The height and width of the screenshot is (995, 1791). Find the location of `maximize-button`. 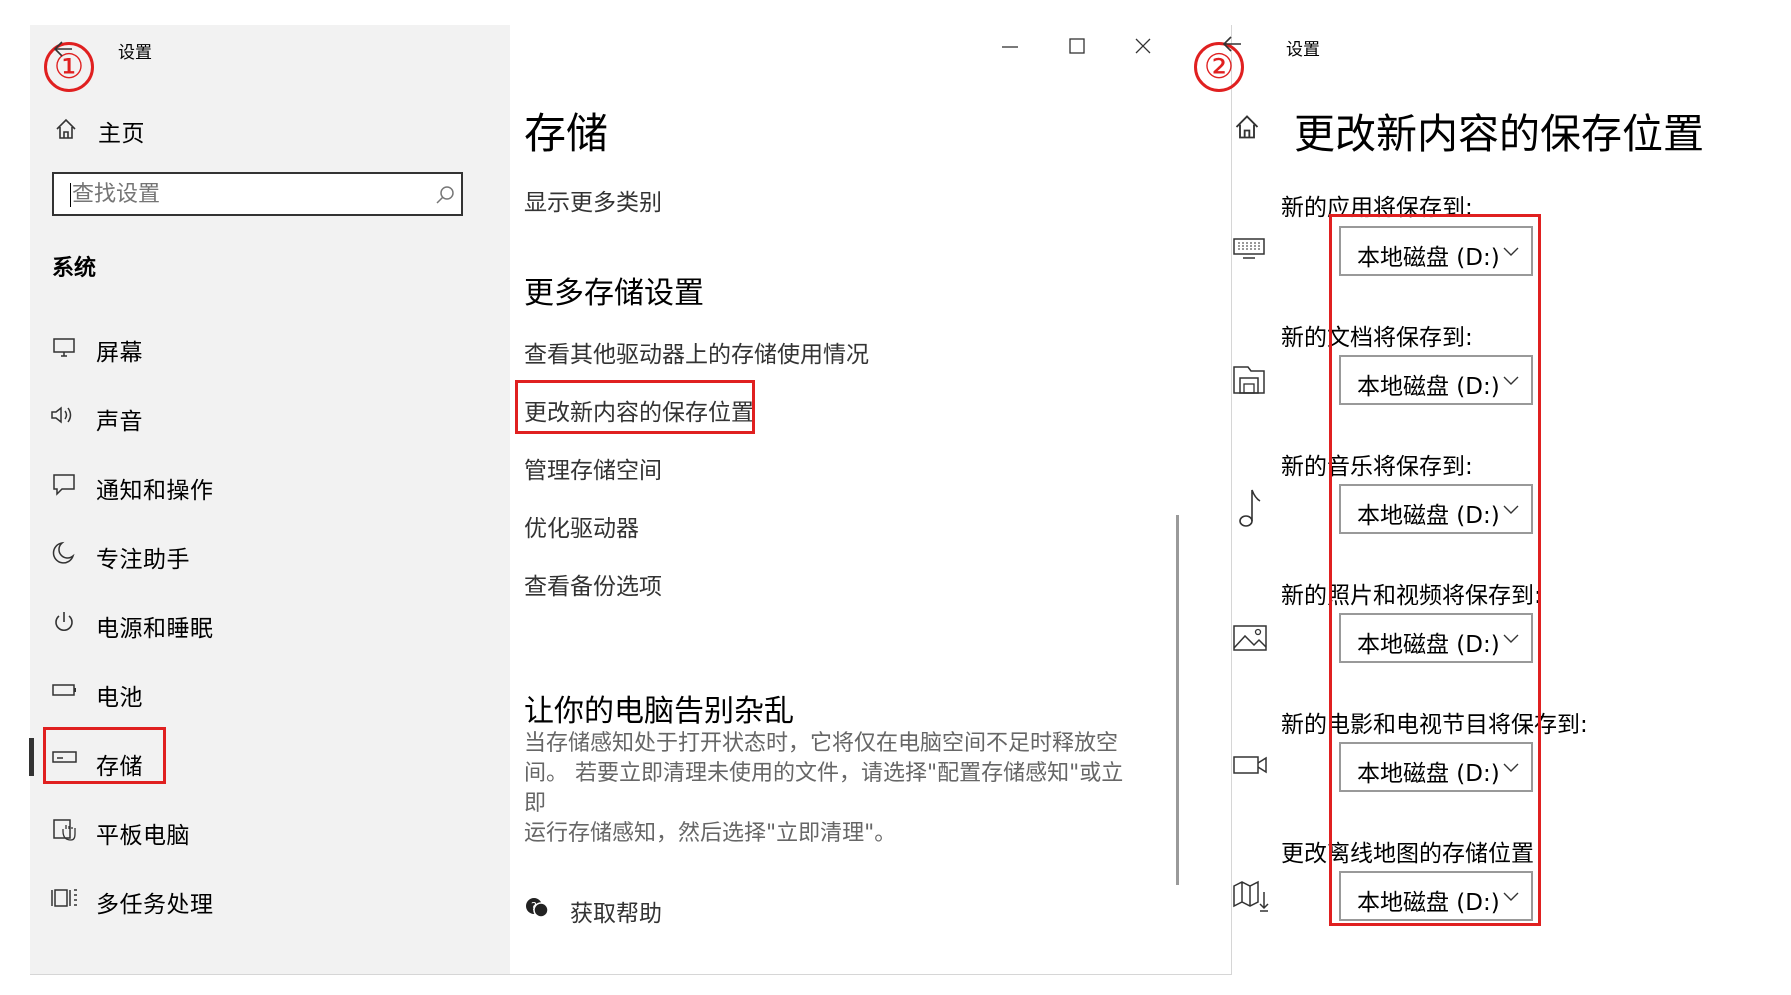

maximize-button is located at coordinates (1077, 46).